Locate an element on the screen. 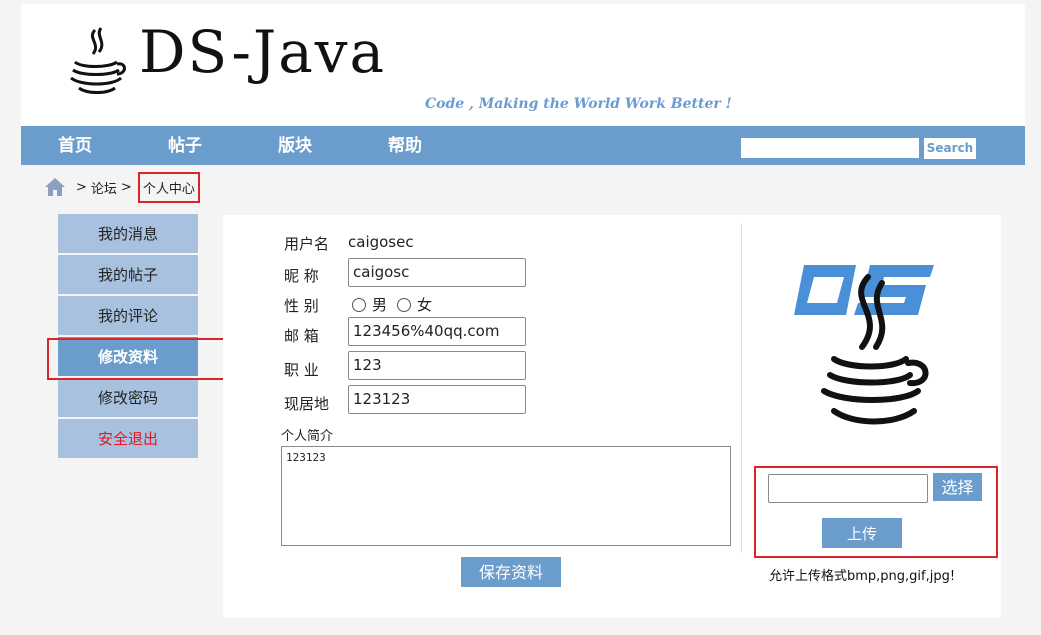 The image size is (1041, 635). gender-female-label: 女 is located at coordinates (425, 305).